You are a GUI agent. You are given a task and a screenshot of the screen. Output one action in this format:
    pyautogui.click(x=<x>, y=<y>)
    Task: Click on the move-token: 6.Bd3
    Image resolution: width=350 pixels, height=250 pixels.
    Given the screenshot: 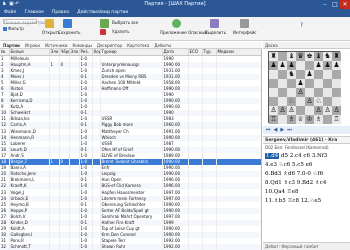 What is the action you would take?
    pyautogui.click(x=273, y=174)
    